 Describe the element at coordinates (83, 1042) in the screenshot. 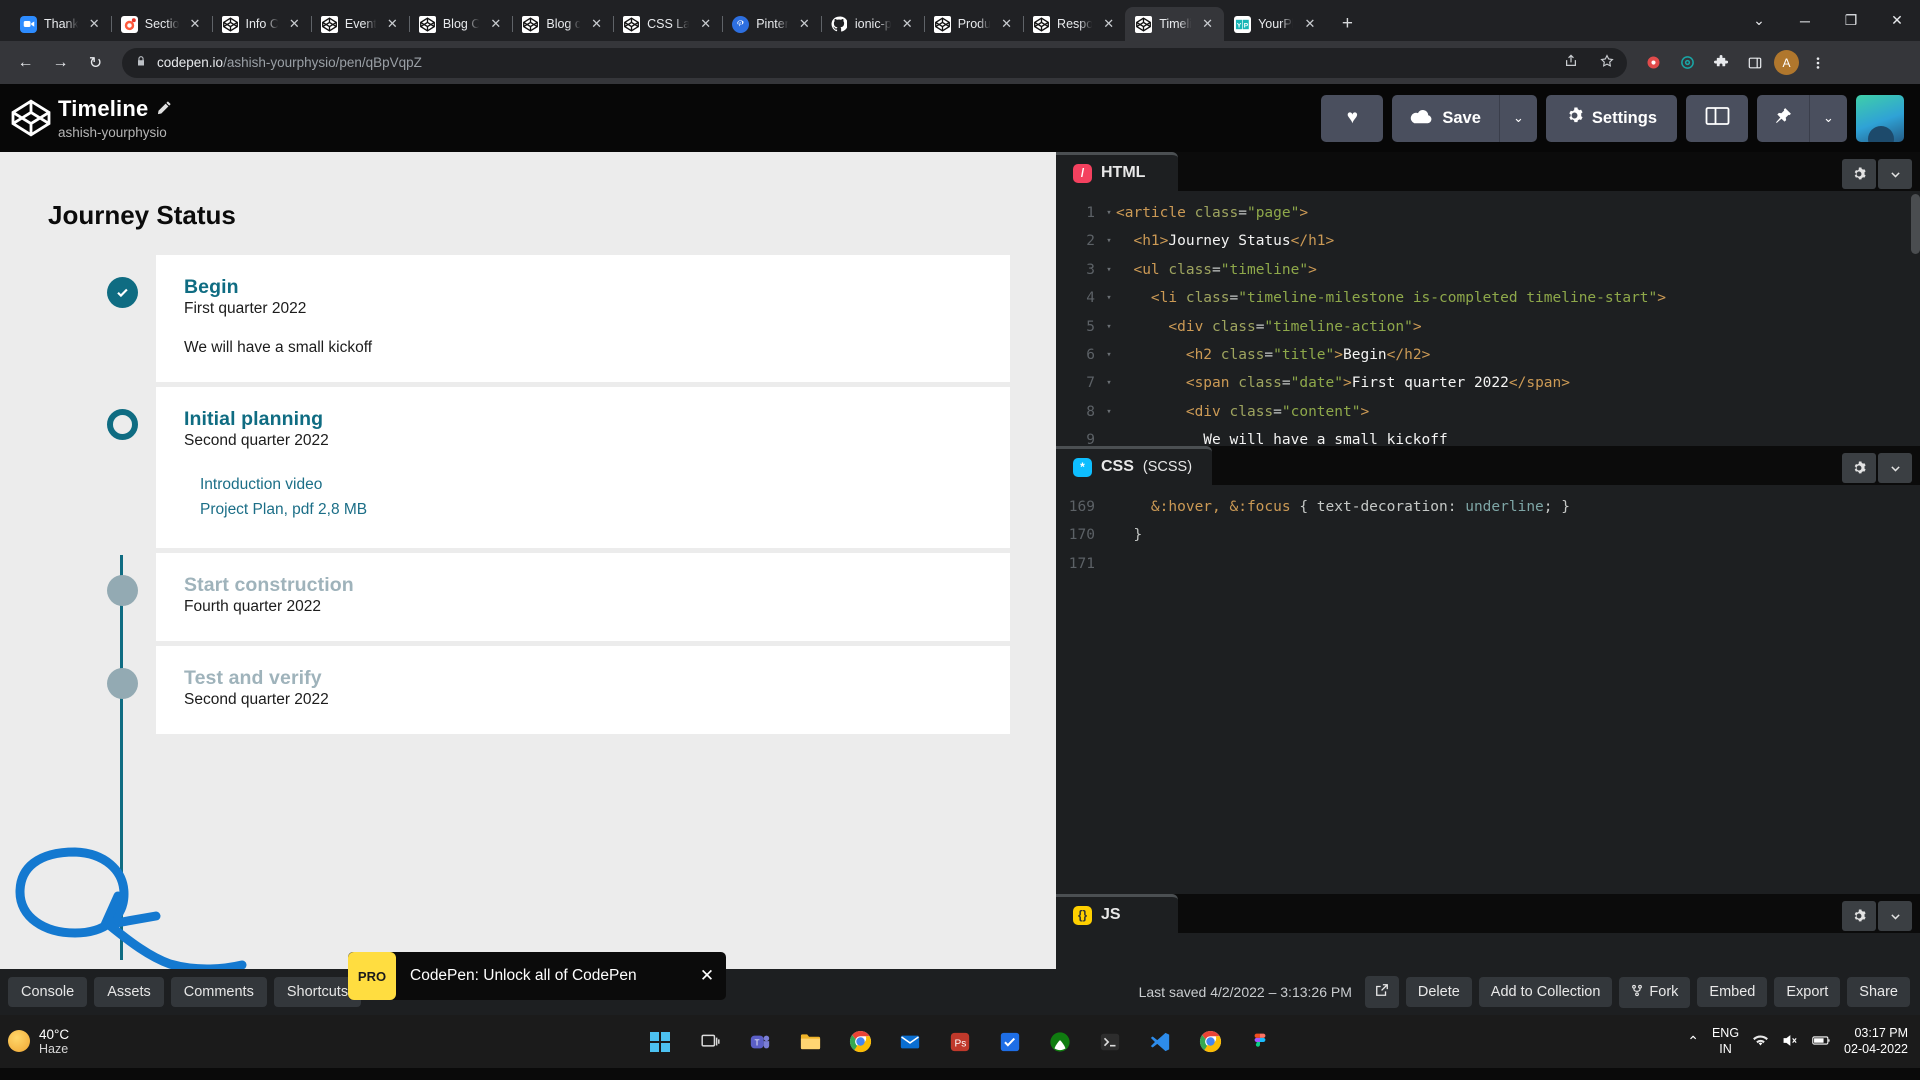

I see `weather-widget: 40°C Haze` at that location.